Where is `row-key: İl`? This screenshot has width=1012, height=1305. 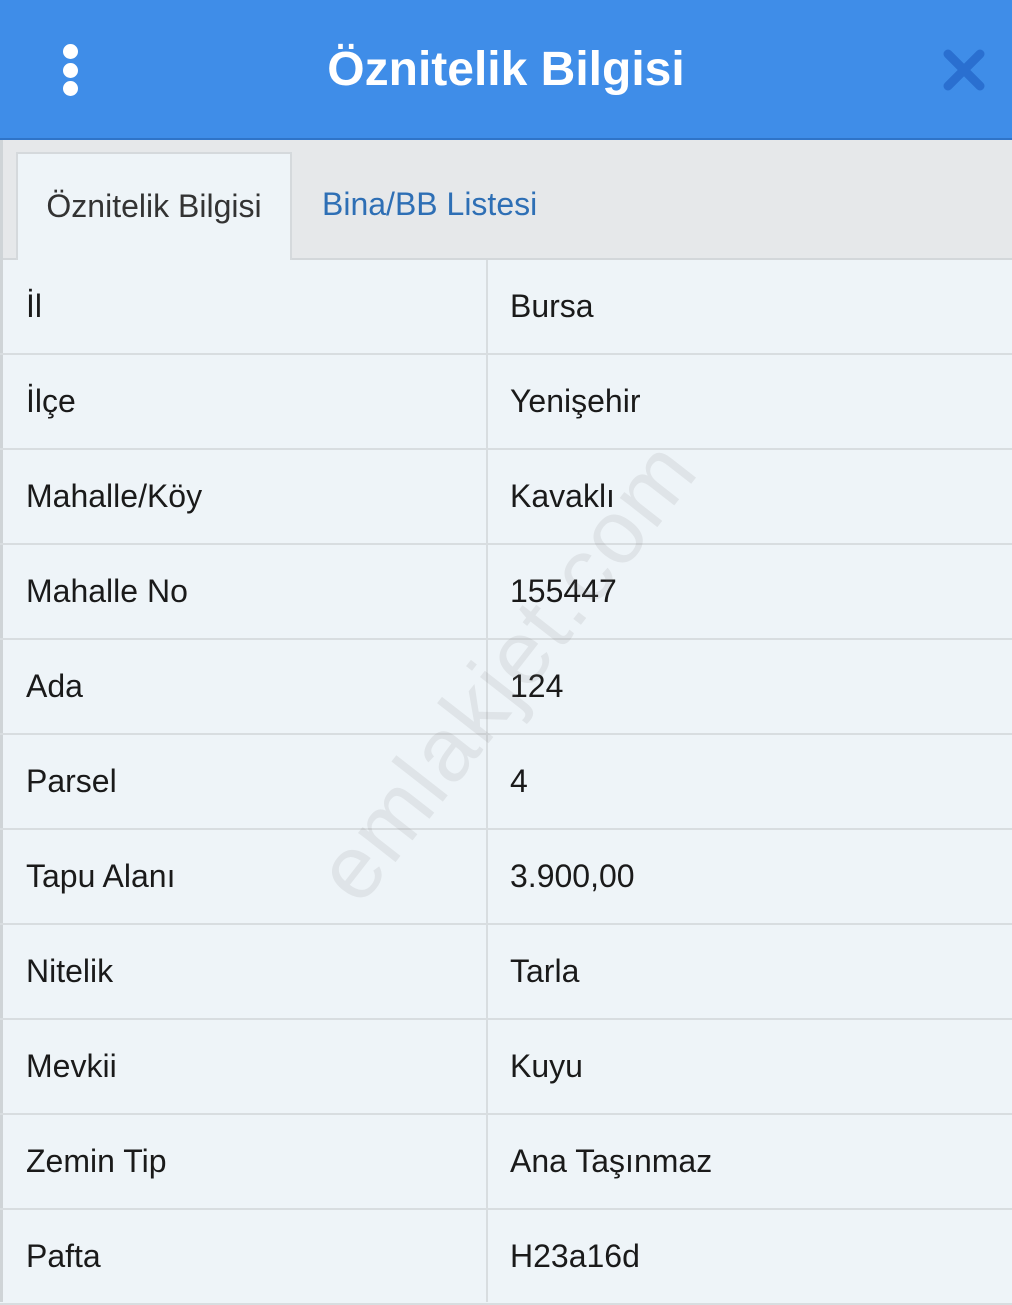 row-key: İl is located at coordinates (34, 306).